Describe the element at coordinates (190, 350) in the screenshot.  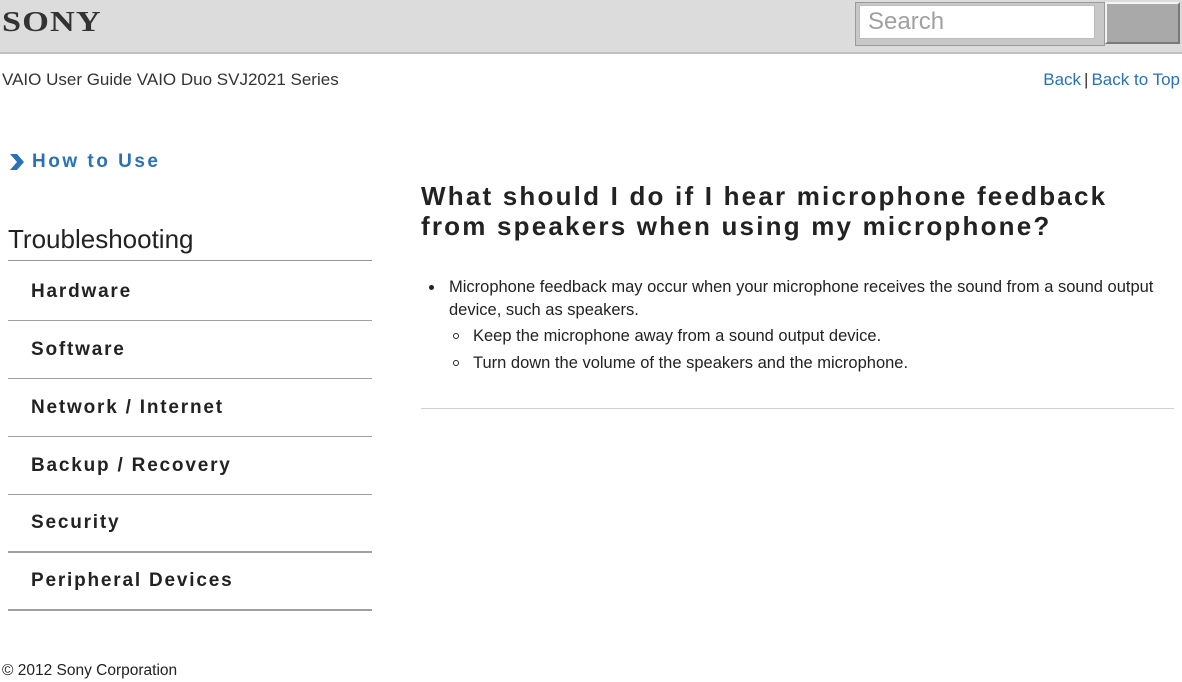
I see `sidebar-item-software: Software` at that location.